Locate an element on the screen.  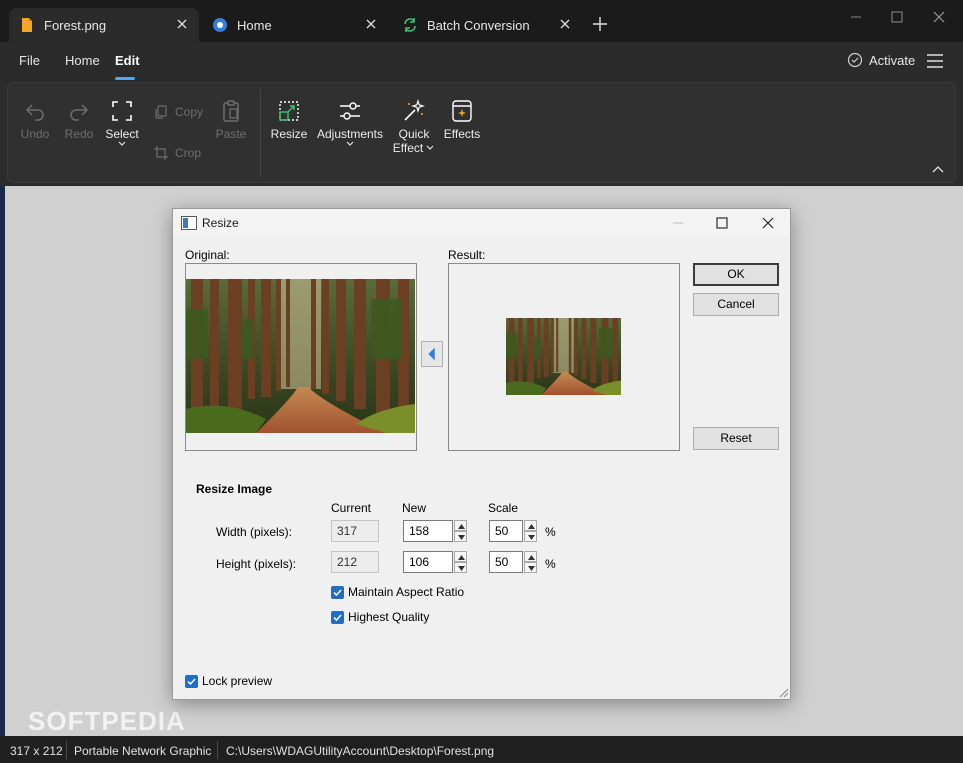
activate-button: Activate is located at coordinates (881, 60).